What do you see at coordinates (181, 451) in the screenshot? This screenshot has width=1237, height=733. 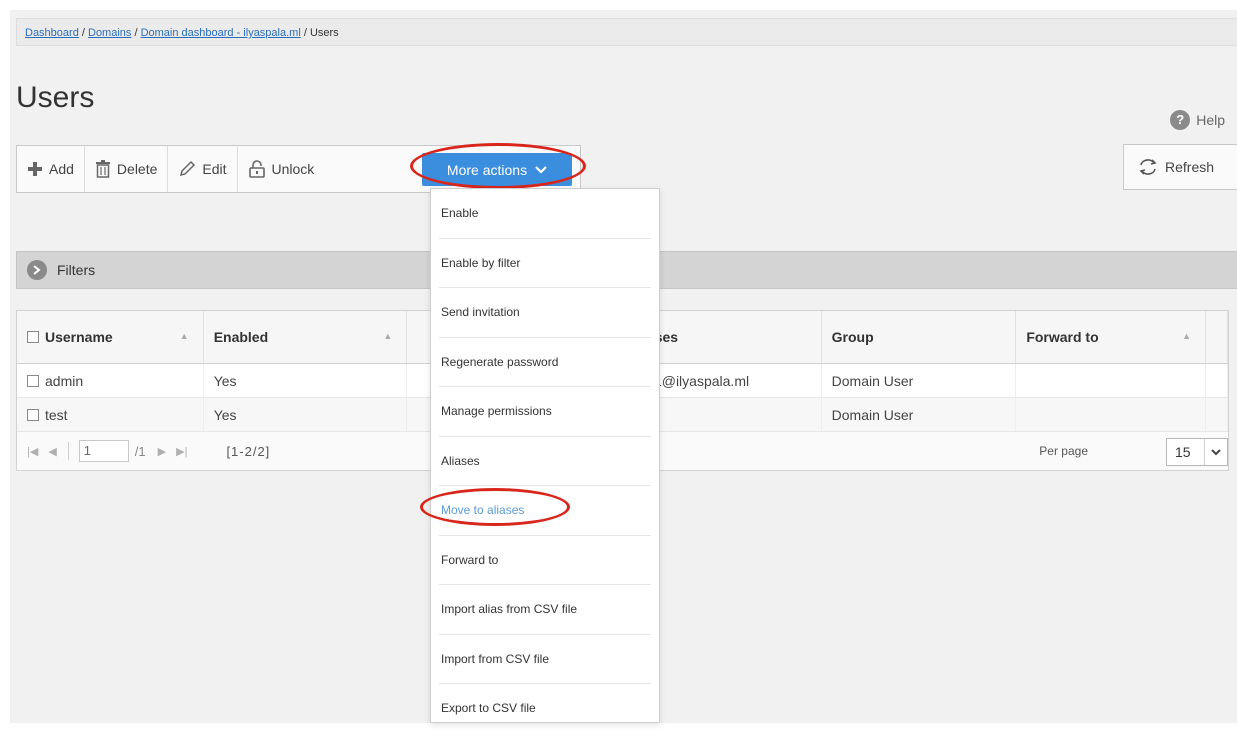 I see `last-page-icon: ▶|` at bounding box center [181, 451].